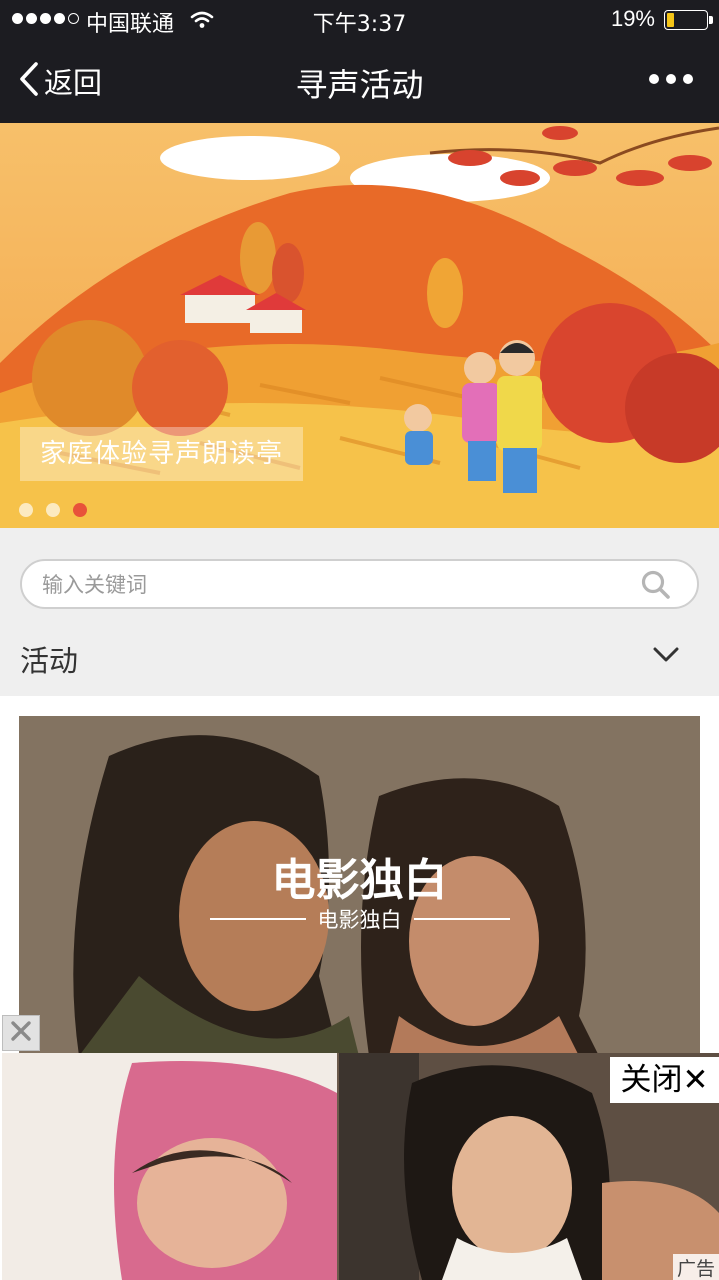 The width and height of the screenshot is (719, 1280). I want to click on chevron-down-icon, so click(666, 657).